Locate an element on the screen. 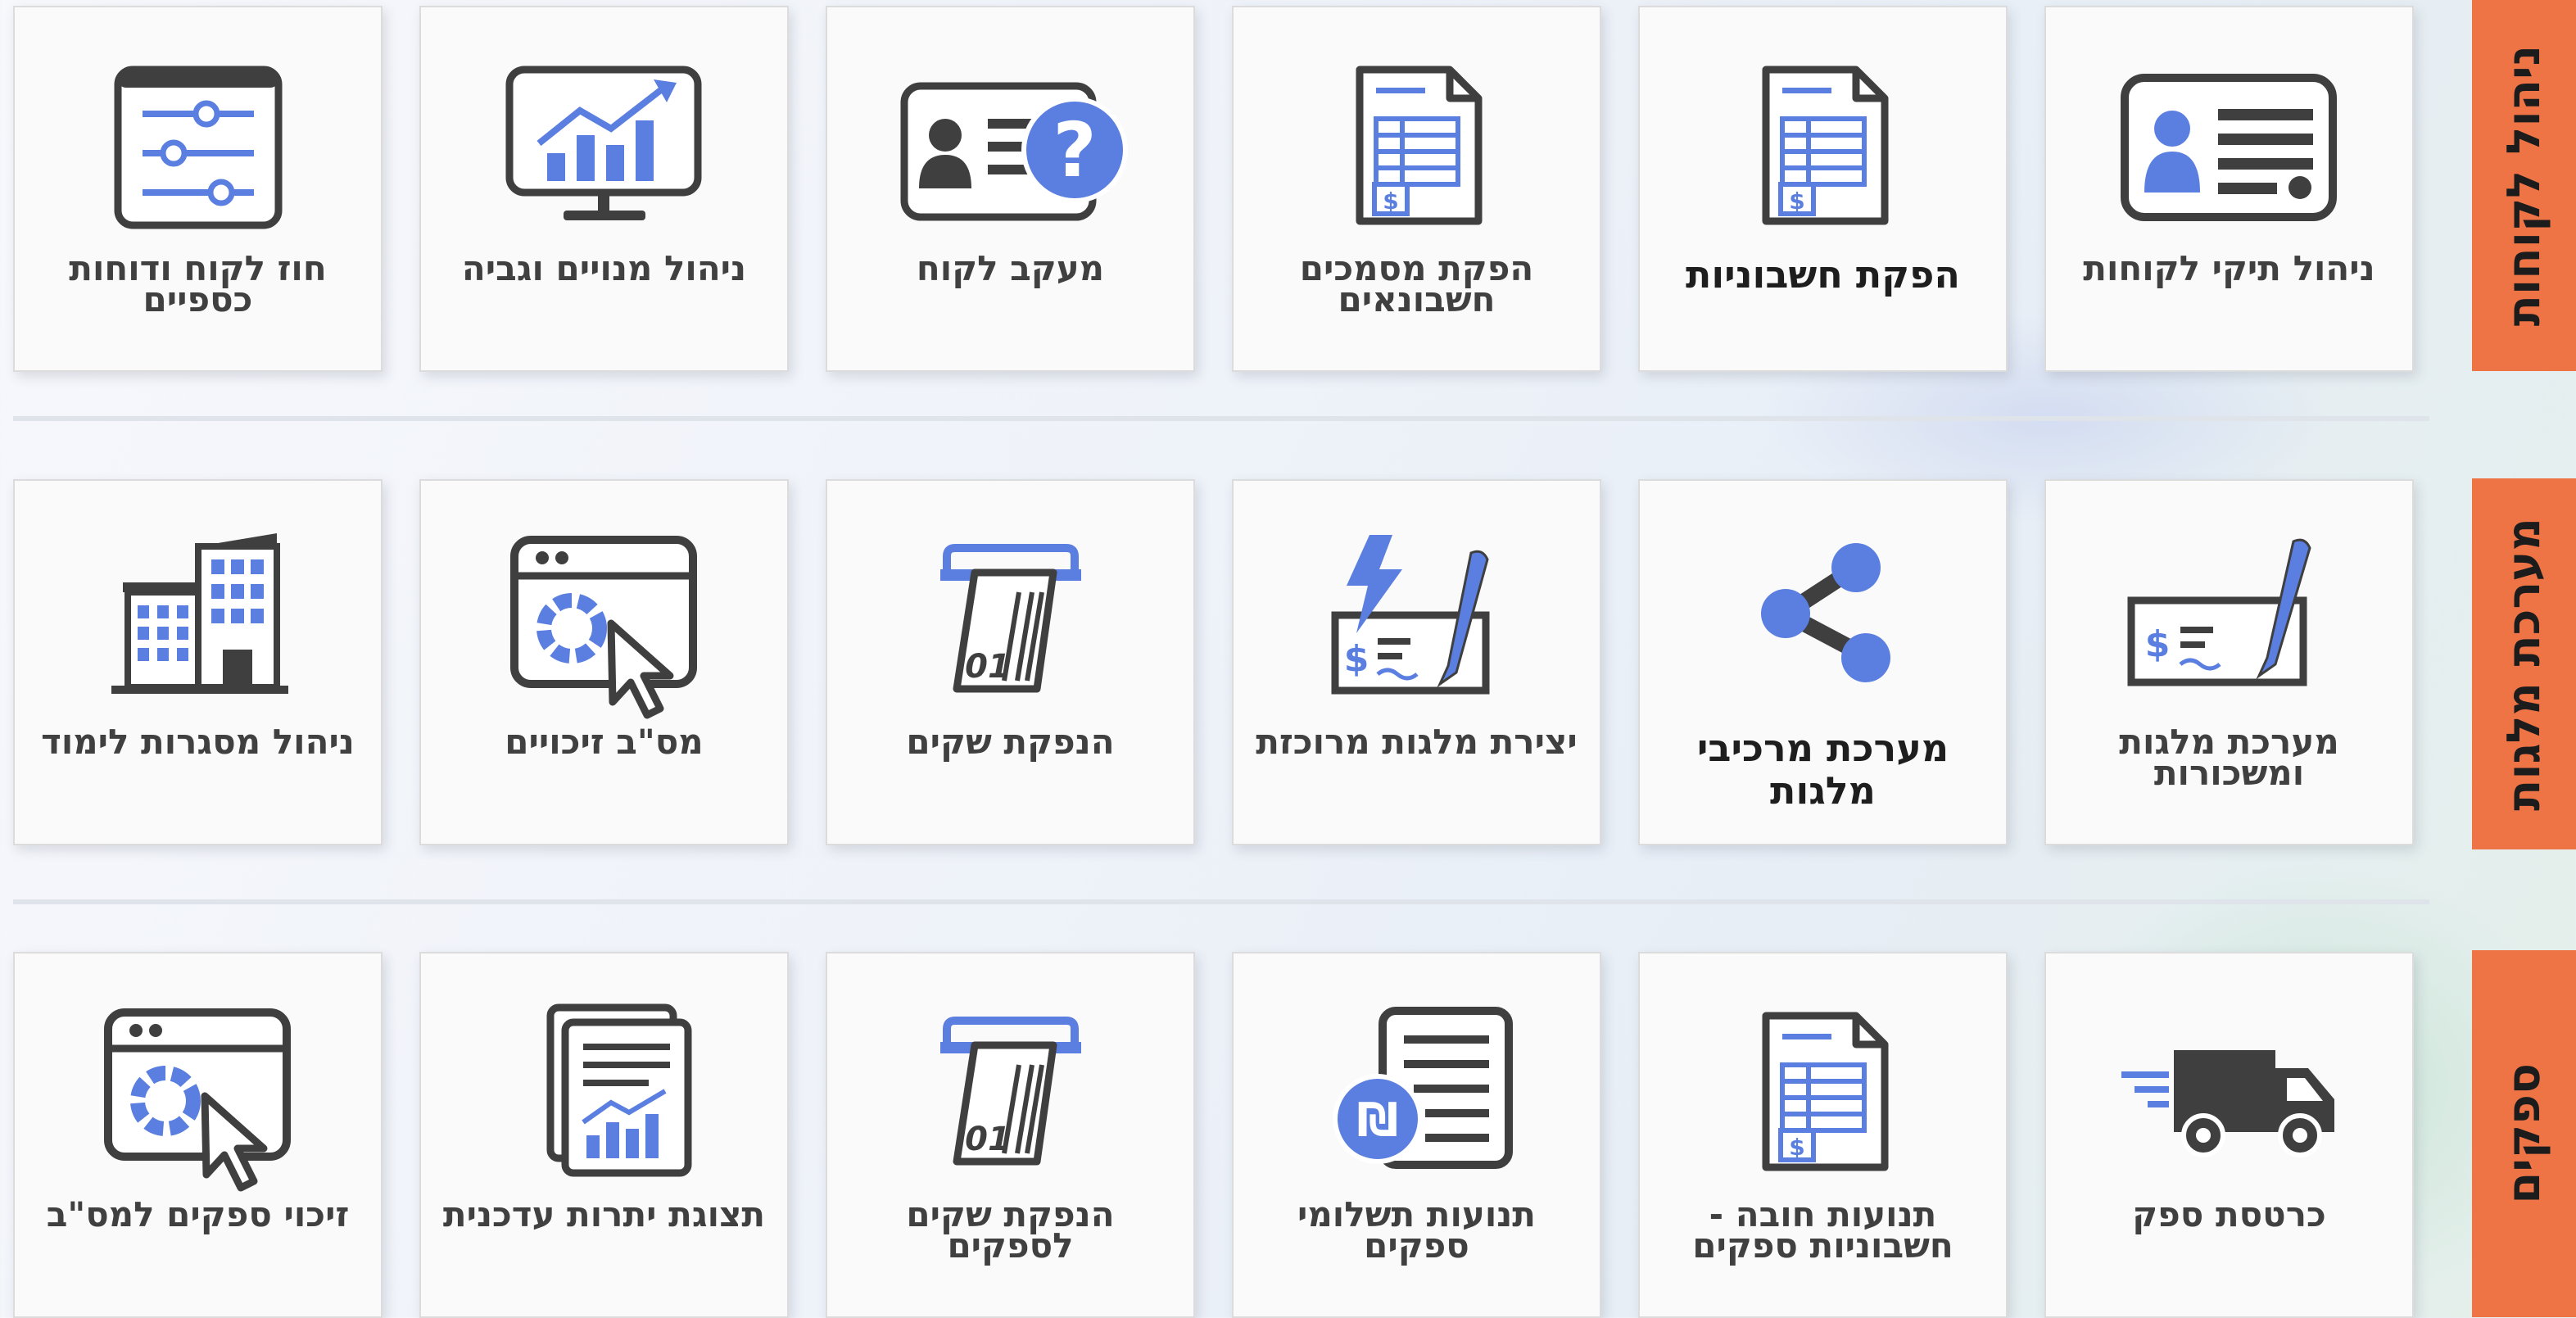  card-current-balances: תצוגת יתרות עדכנית is located at coordinates (604, 1135).